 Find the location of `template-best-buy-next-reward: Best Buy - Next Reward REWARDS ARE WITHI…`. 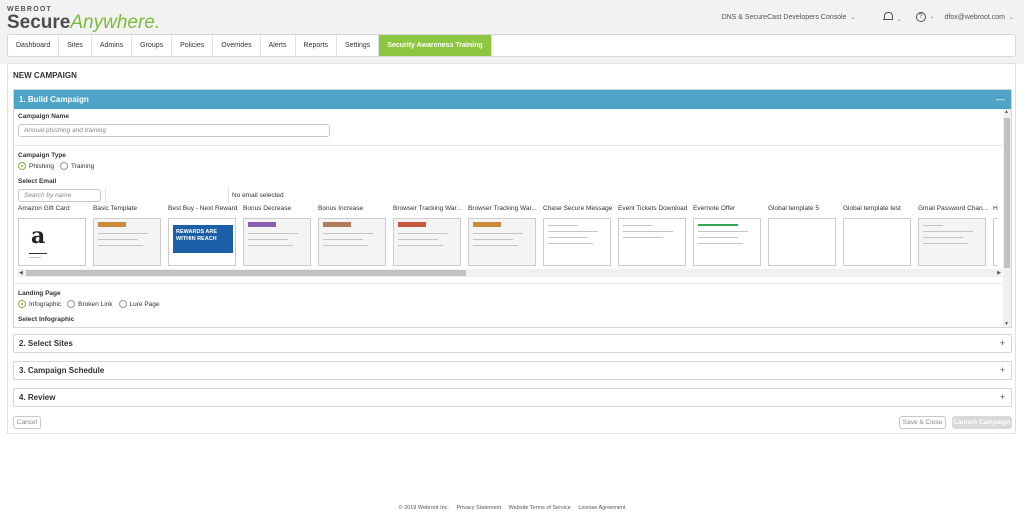

template-best-buy-next-reward: Best Buy - Next Reward REWARDS ARE WITHI… is located at coordinates (203, 235).